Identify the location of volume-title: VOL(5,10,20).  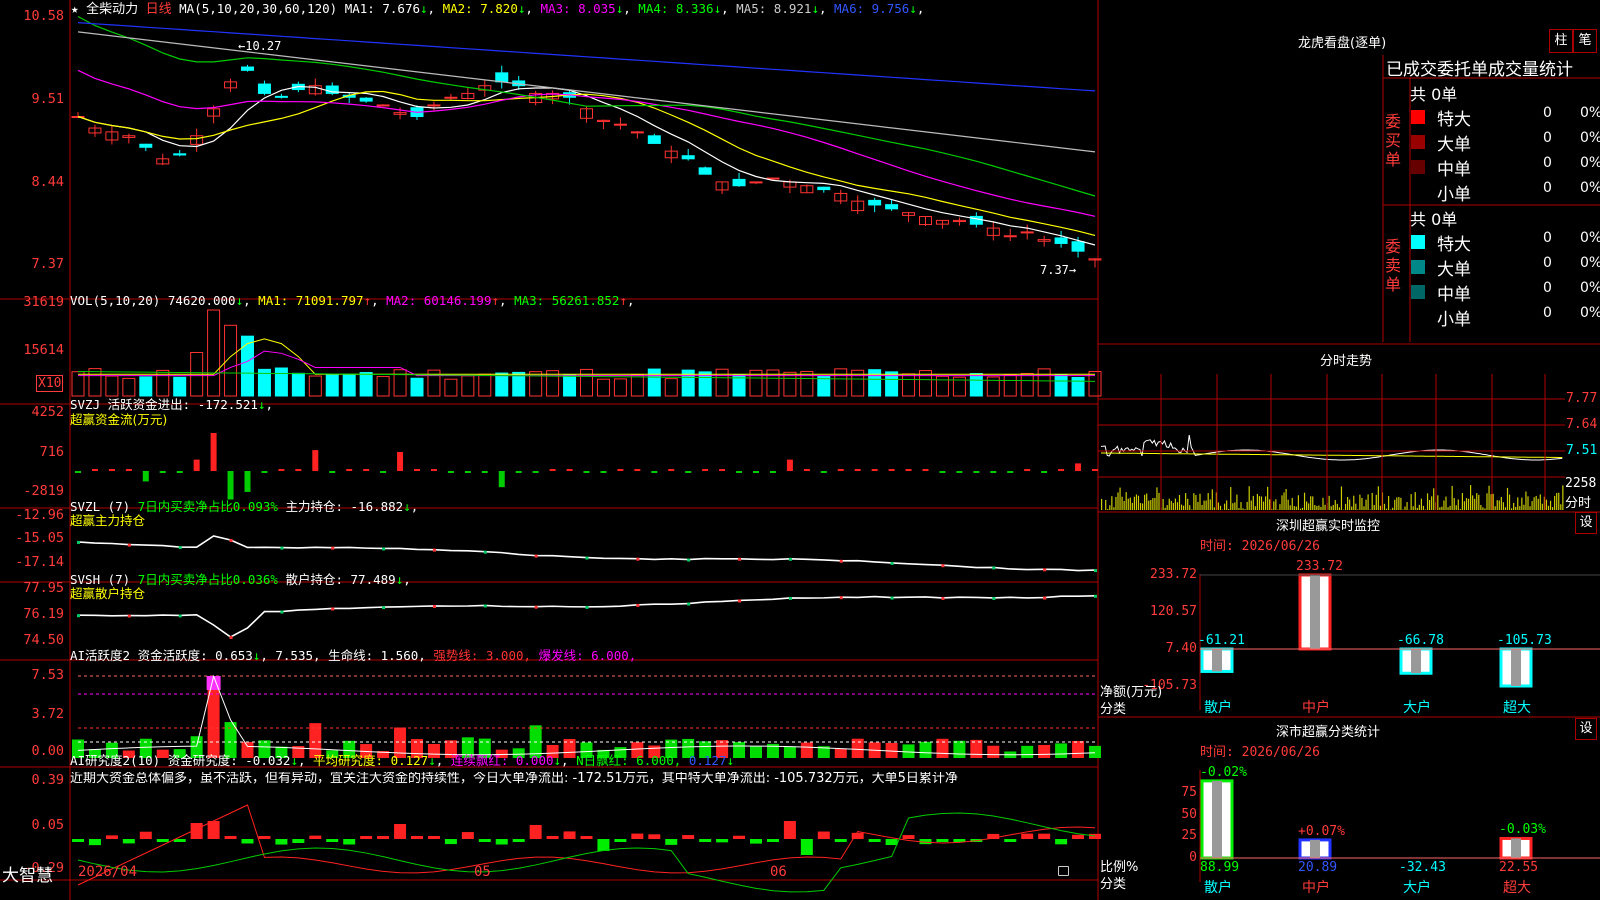
(115, 300).